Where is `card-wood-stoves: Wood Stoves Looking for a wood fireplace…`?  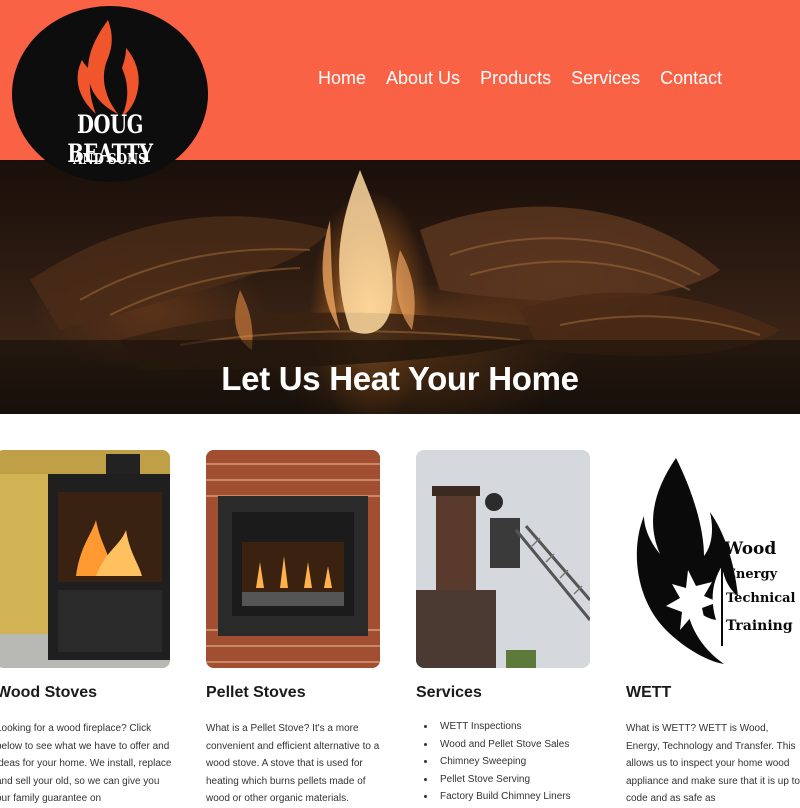 card-wood-stoves: Wood Stoves Looking for a wood fireplace… is located at coordinates (88, 627).